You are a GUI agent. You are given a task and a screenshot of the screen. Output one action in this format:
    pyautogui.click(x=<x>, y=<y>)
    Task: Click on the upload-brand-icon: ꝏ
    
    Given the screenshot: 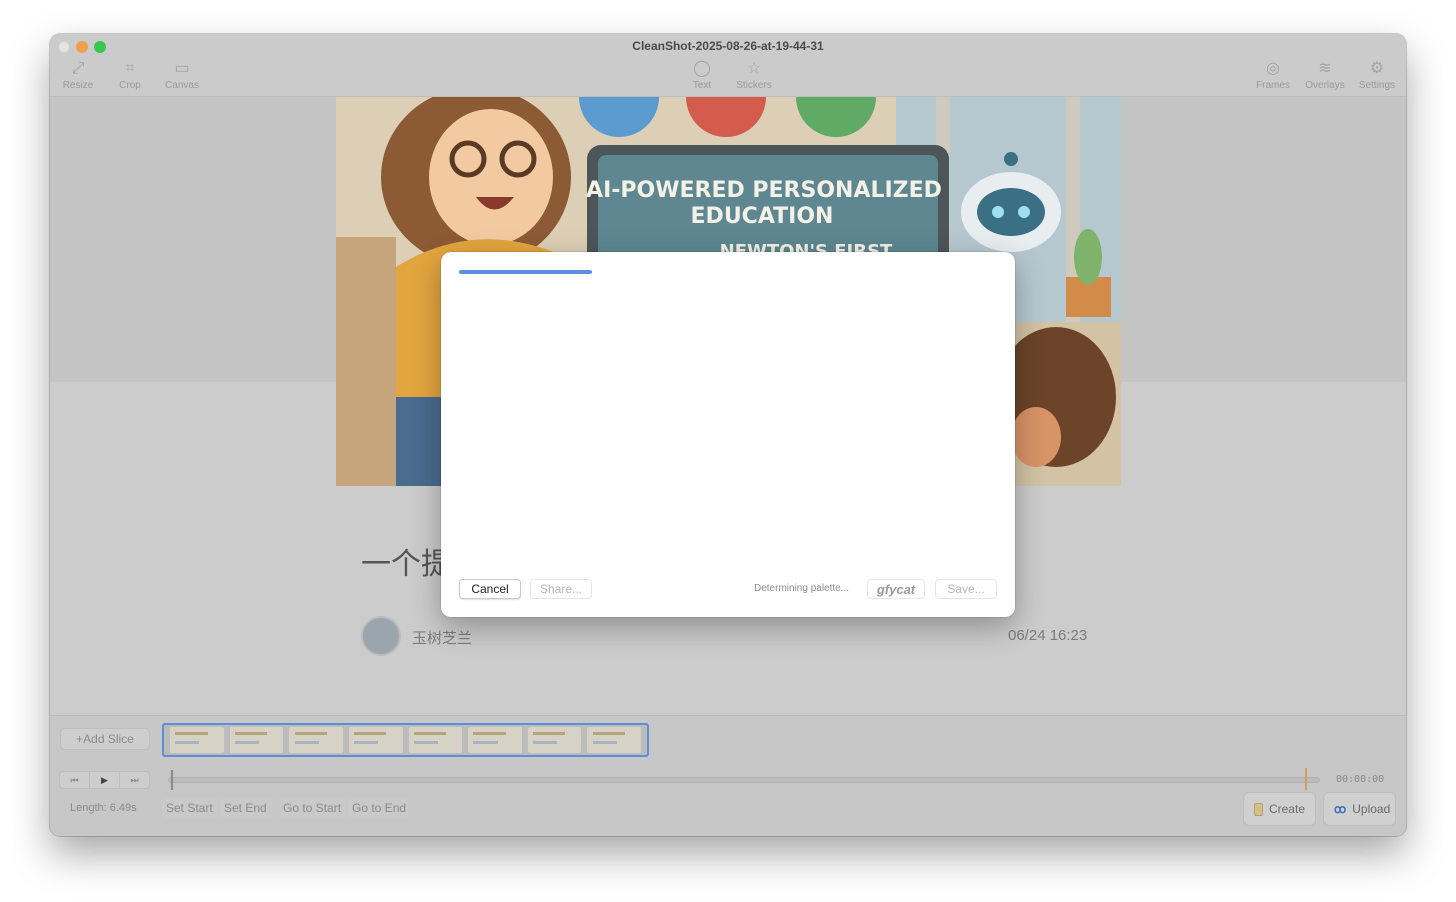 What is the action you would take?
    pyautogui.click(x=1340, y=809)
    